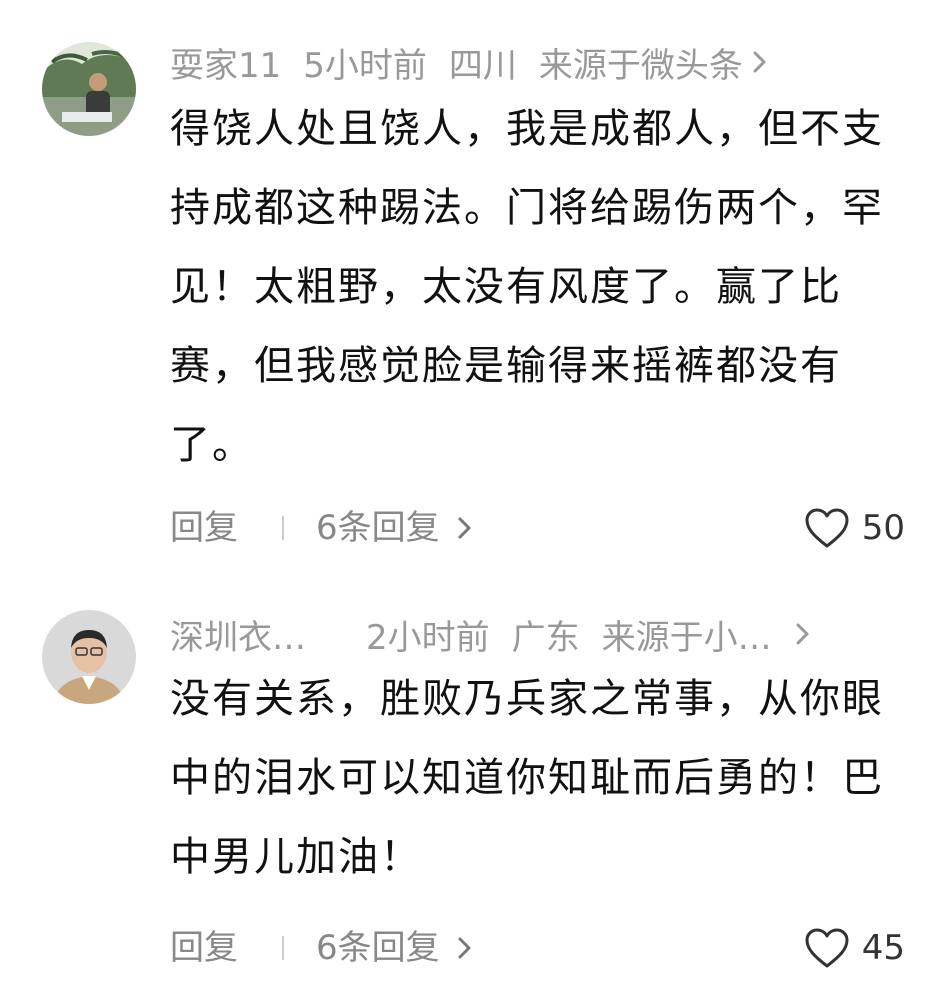  I want to click on timestamp: 2小时前, so click(428, 638).